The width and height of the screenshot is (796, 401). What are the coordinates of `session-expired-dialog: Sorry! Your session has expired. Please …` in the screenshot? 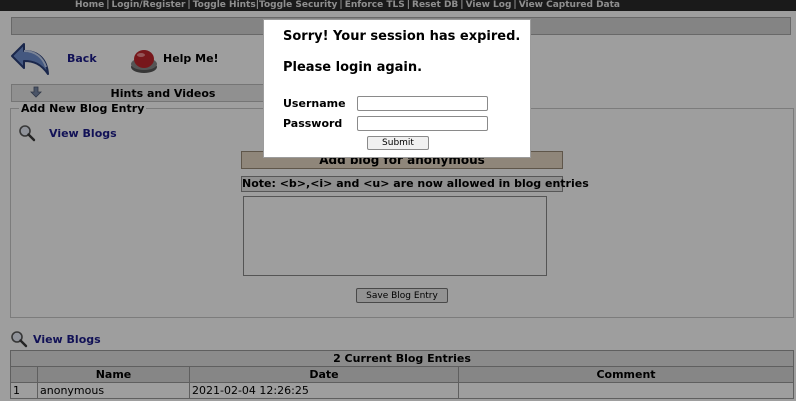 It's located at (397, 88).